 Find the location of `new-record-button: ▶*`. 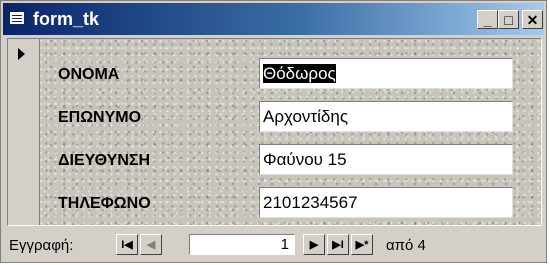

new-record-button: ▶* is located at coordinates (362, 244).